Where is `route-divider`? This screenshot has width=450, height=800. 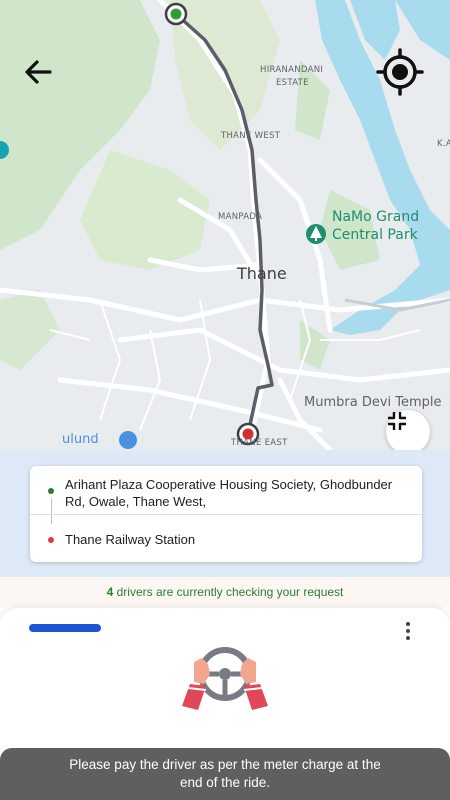
route-divider is located at coordinates (226, 514).